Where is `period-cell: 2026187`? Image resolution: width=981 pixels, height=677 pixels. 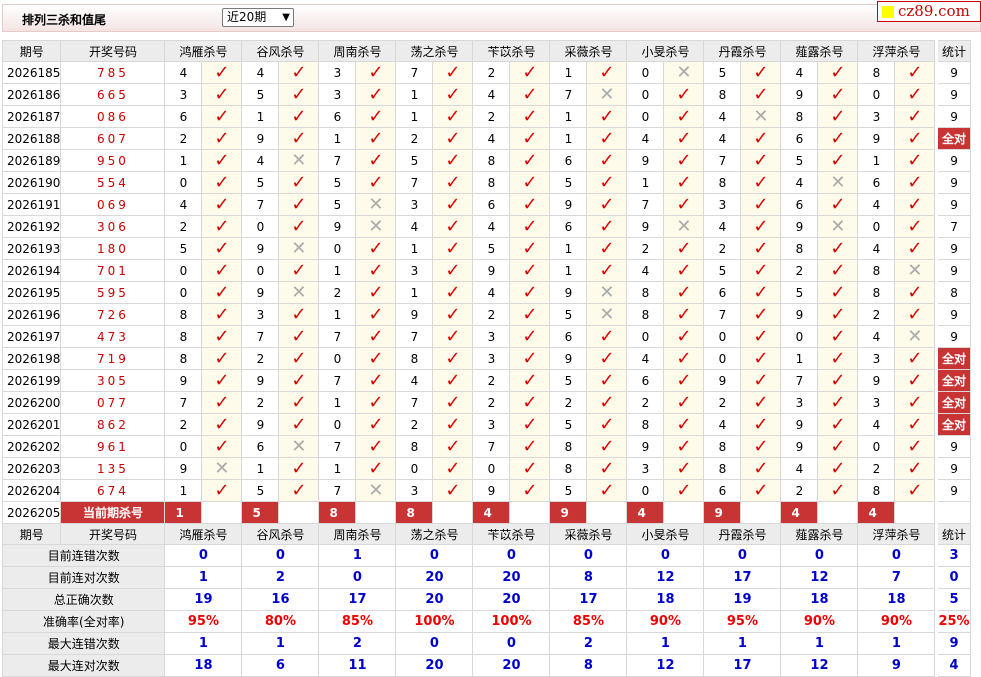 period-cell: 2026187 is located at coordinates (31, 116).